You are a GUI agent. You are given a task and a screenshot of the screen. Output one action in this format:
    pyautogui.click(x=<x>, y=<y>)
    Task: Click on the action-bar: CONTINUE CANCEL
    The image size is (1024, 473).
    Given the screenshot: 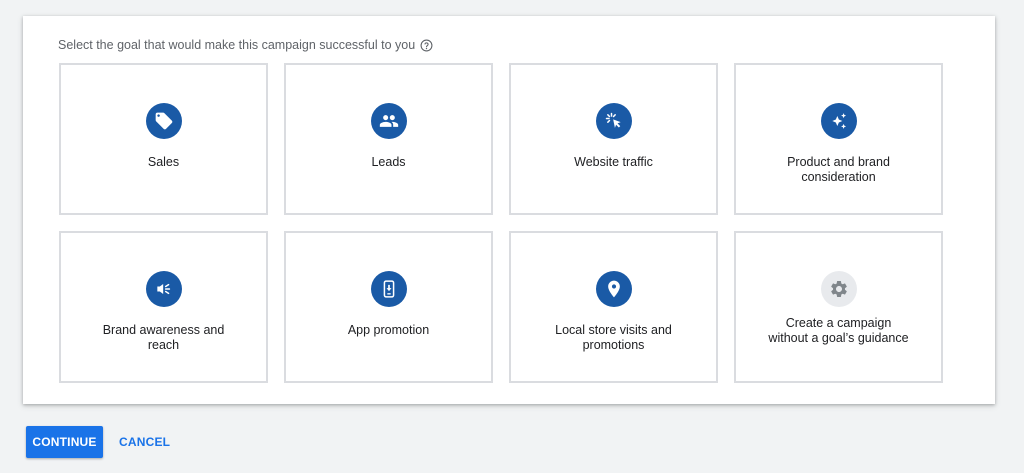 What is the action you would take?
    pyautogui.click(x=99, y=442)
    